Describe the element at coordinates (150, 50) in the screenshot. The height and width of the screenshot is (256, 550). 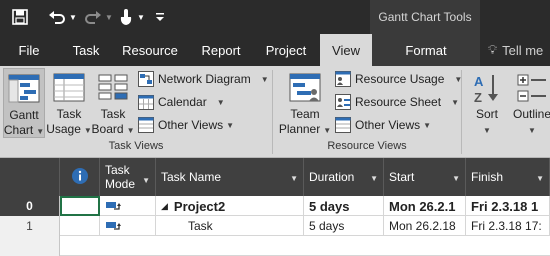
I see `tab-resource: Resource` at that location.